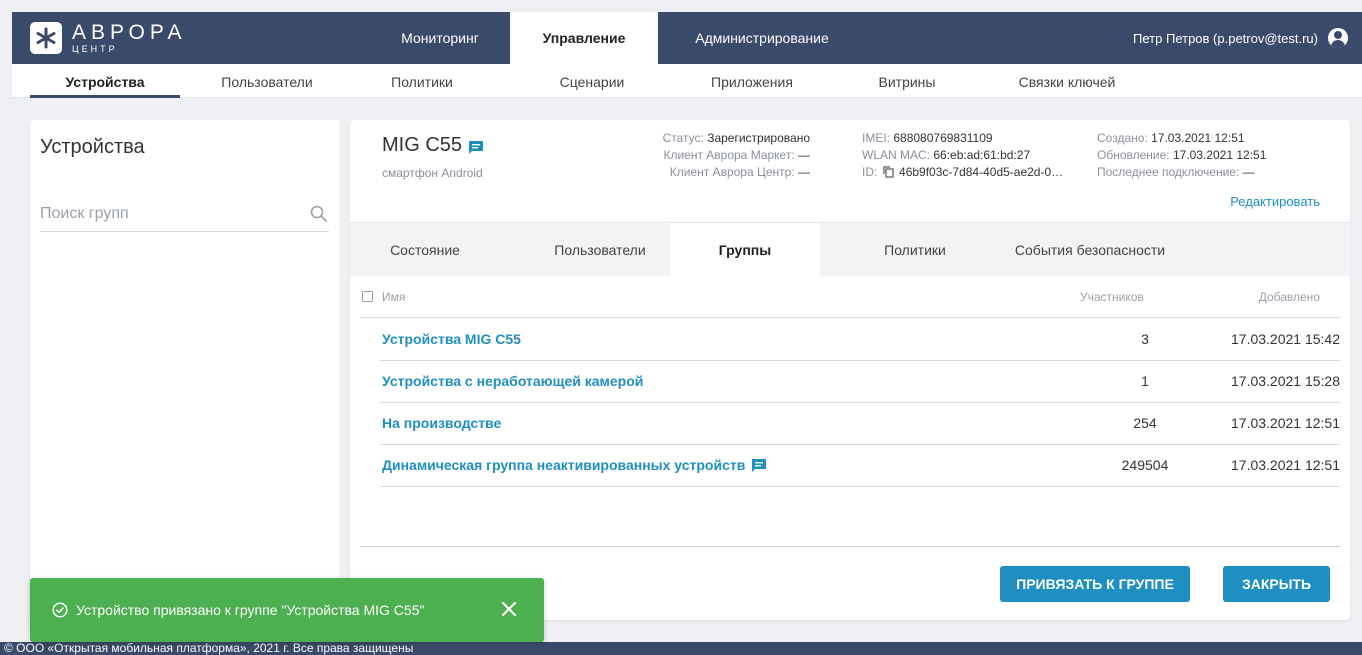 The image size is (1362, 655). I want to click on tab-state: Состояние, so click(425, 250).